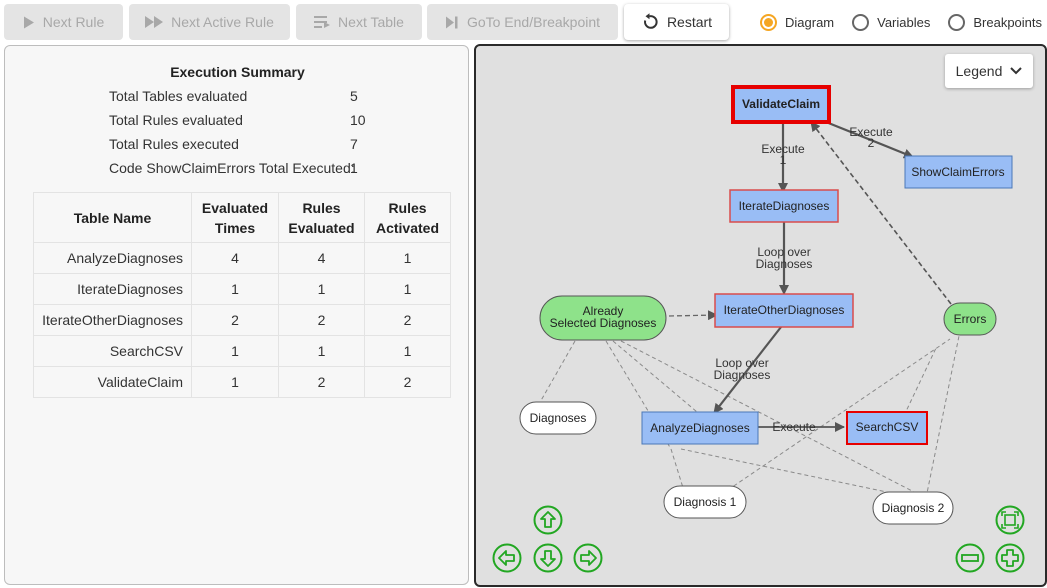  Describe the element at coordinates (112, 289) in the screenshot. I see `cell-table-name: IterateDiagnoses` at that location.